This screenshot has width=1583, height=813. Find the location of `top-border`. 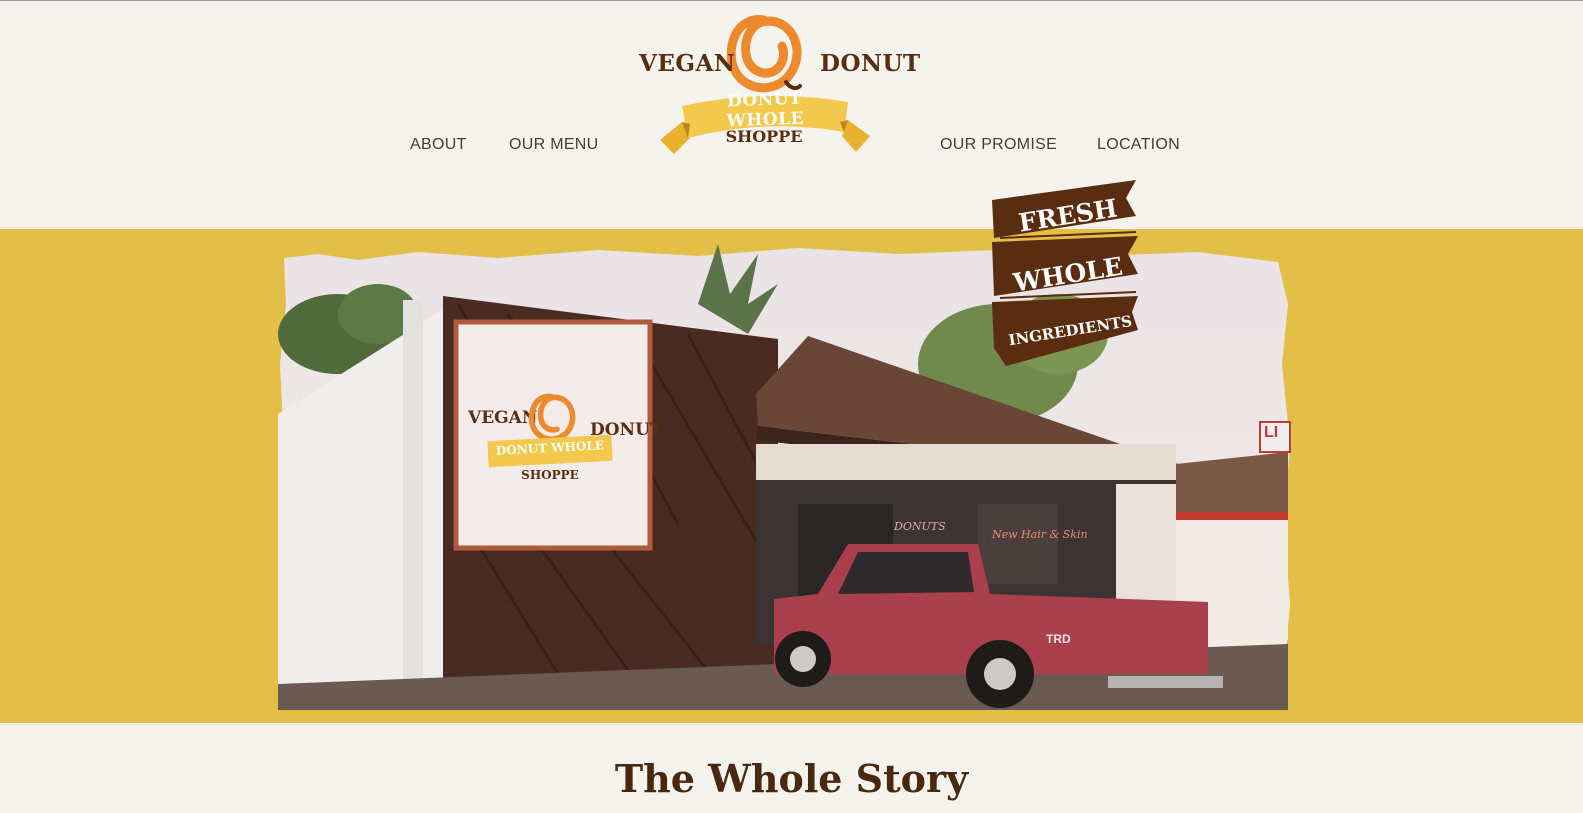

top-border is located at coordinates (791, 0).